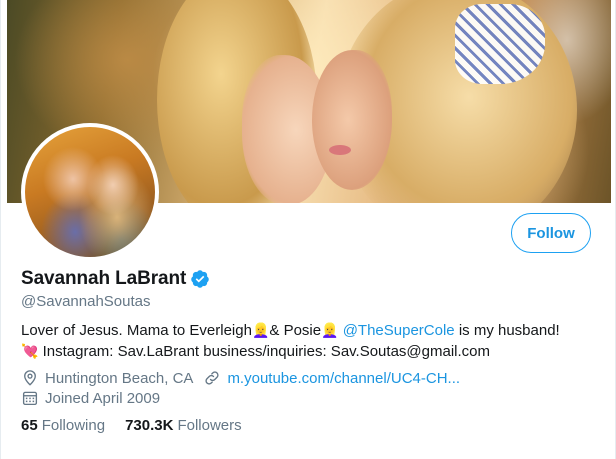 Image resolution: width=616 pixels, height=459 pixels. Describe the element at coordinates (200, 279) in the screenshot. I see `verified-badge-icon` at that location.